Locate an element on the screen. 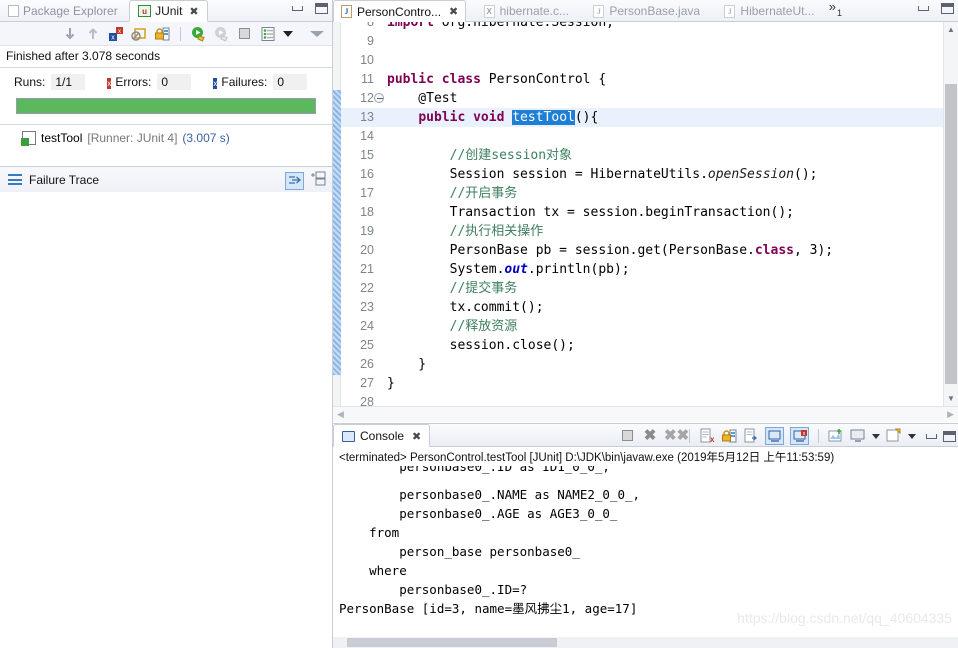  show-failures-only-icon: x x is located at coordinates (116, 34).